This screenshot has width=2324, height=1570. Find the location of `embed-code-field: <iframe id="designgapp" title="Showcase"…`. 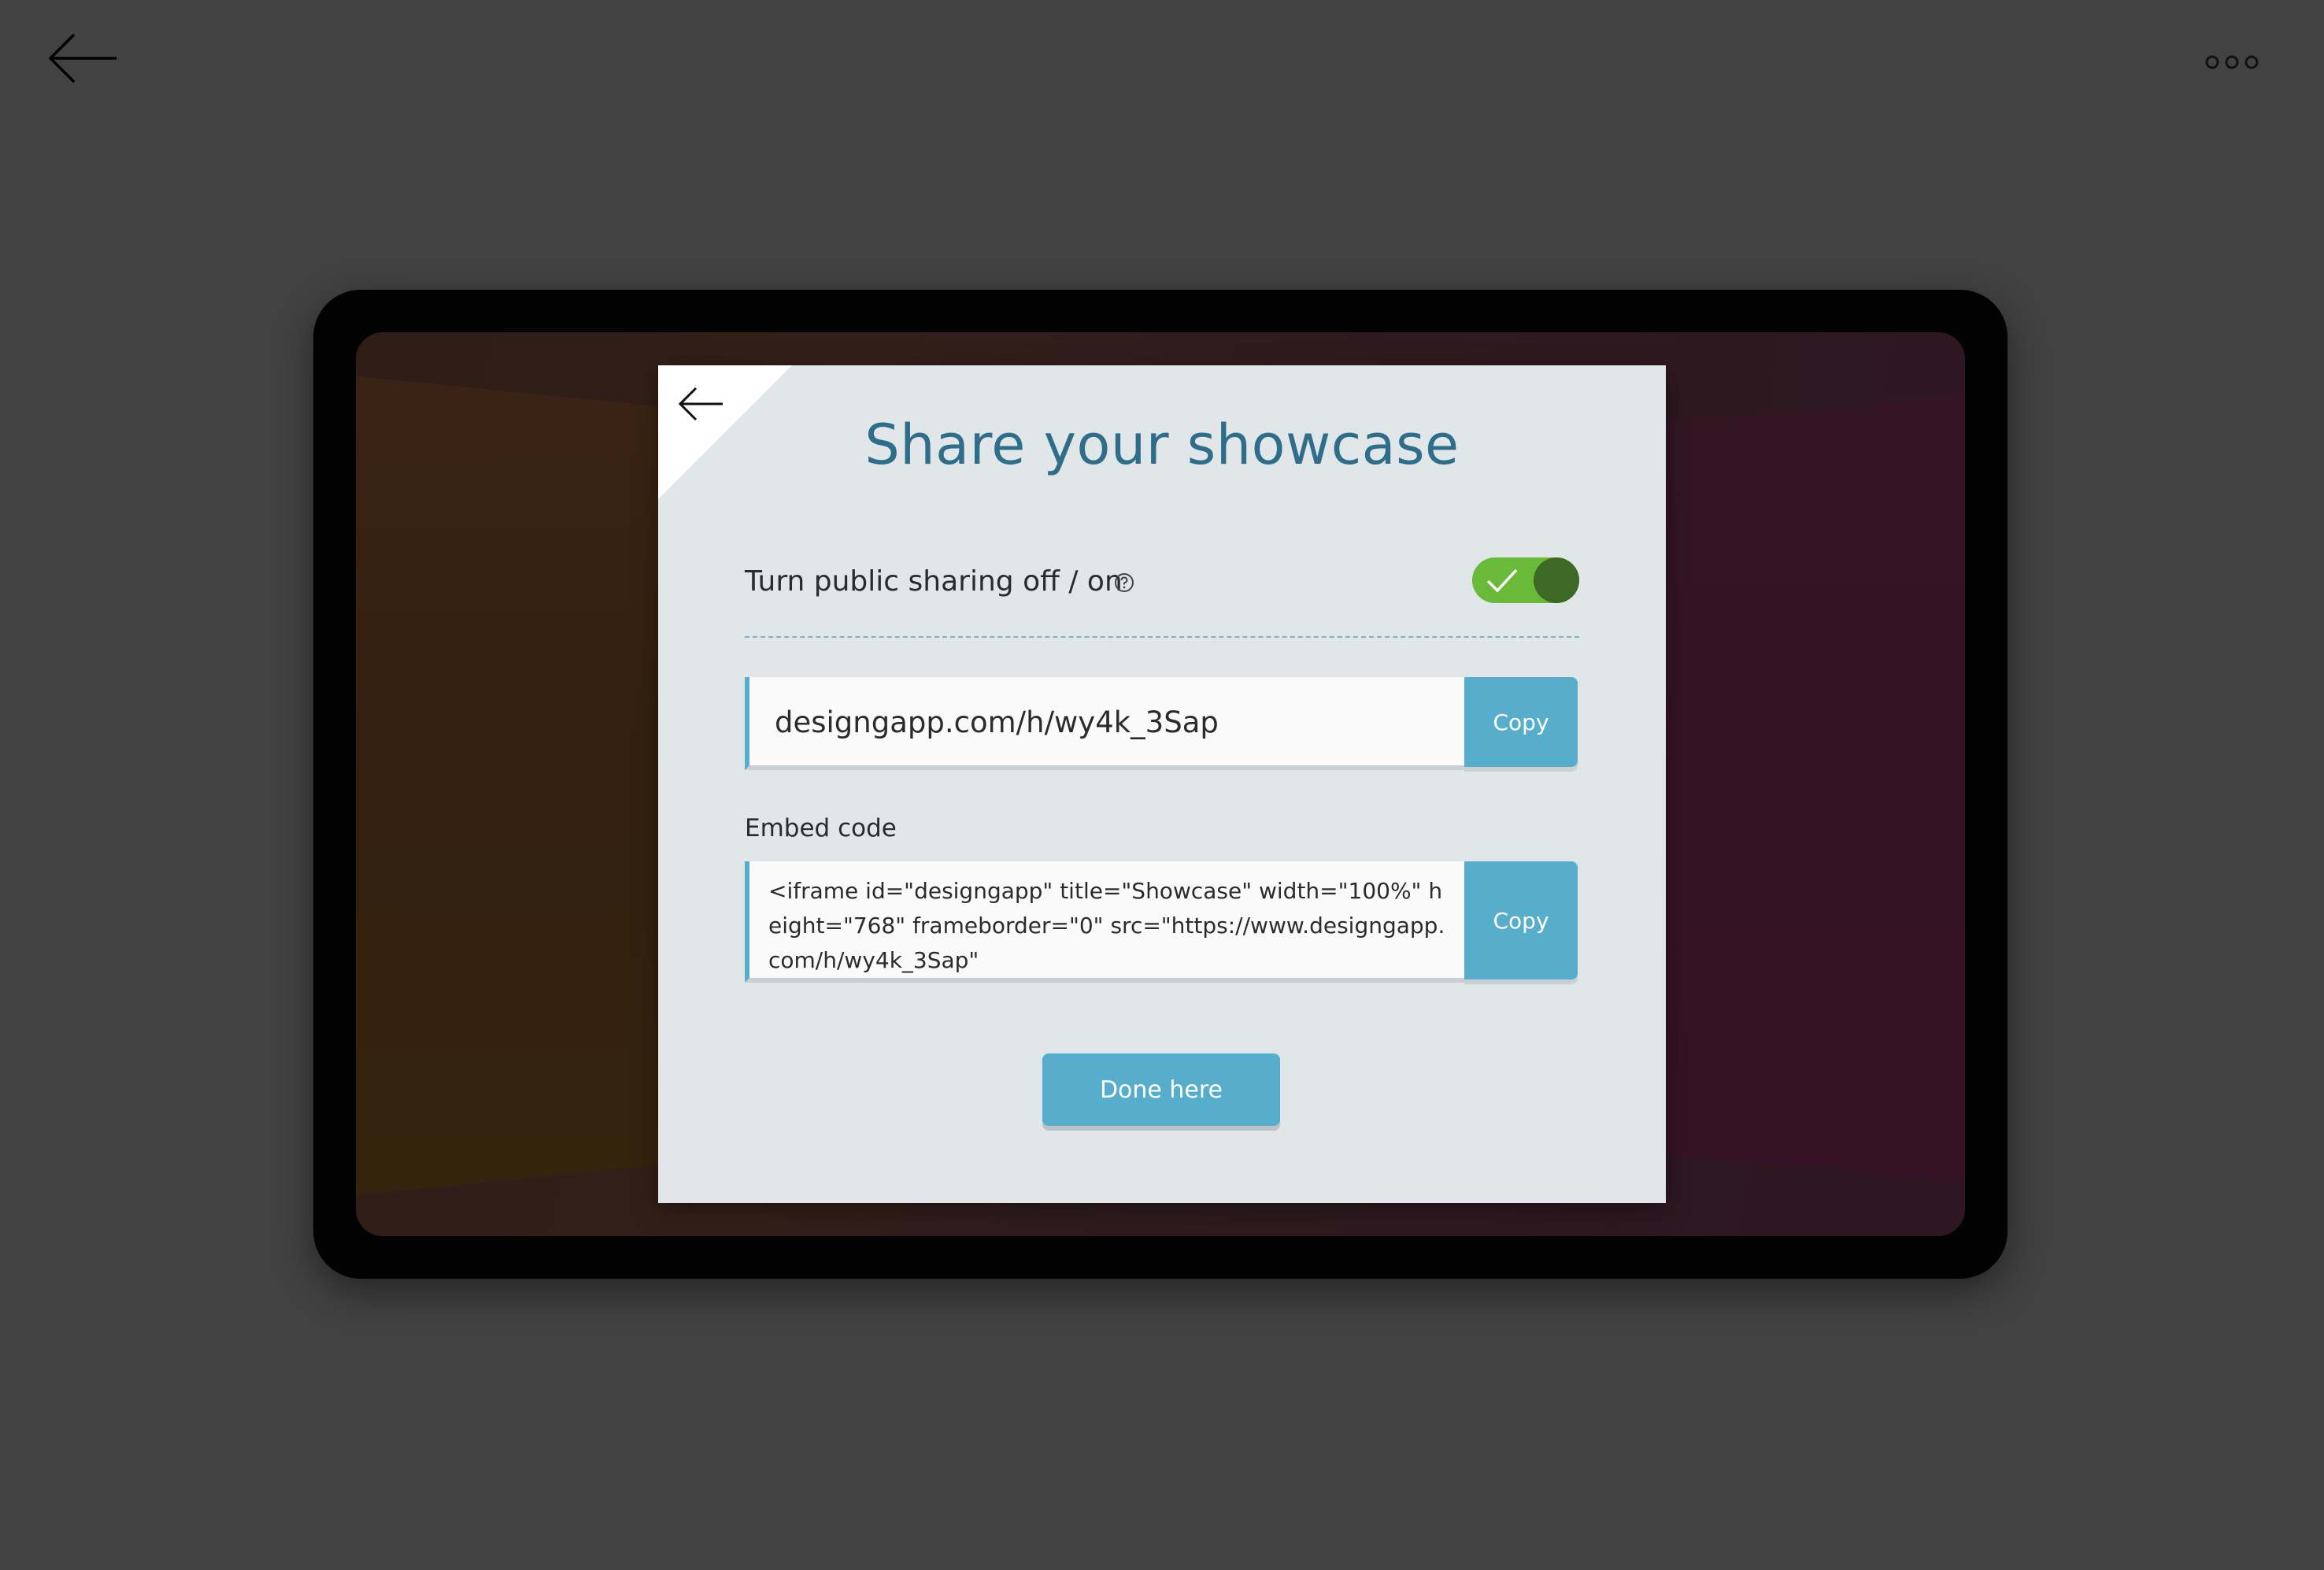

embed-code-field: <iframe id="designgapp" title="Showcase"… is located at coordinates (1105, 922).